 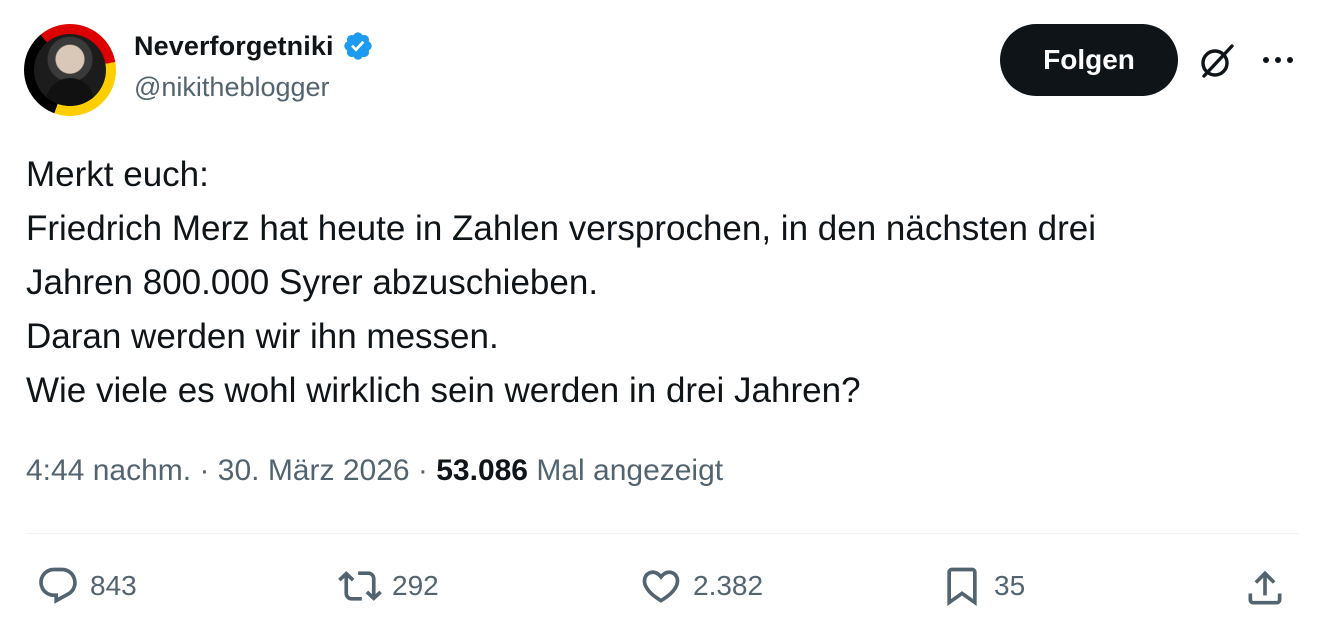 I want to click on avatar-photo, so click(x=70, y=70).